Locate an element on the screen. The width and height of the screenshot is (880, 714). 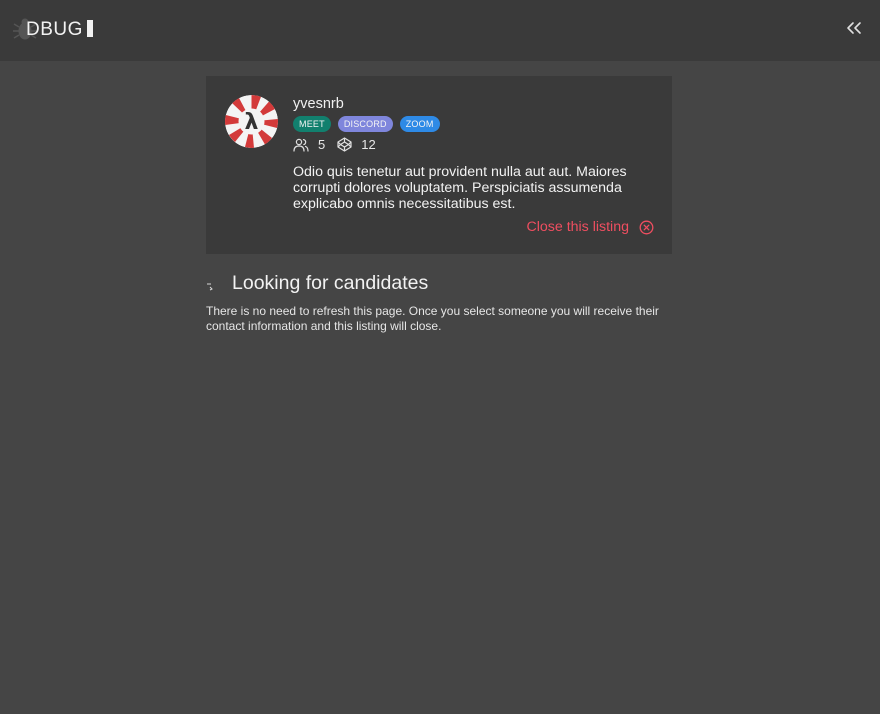
collapse-sidebar-button is located at coordinates (854, 28).